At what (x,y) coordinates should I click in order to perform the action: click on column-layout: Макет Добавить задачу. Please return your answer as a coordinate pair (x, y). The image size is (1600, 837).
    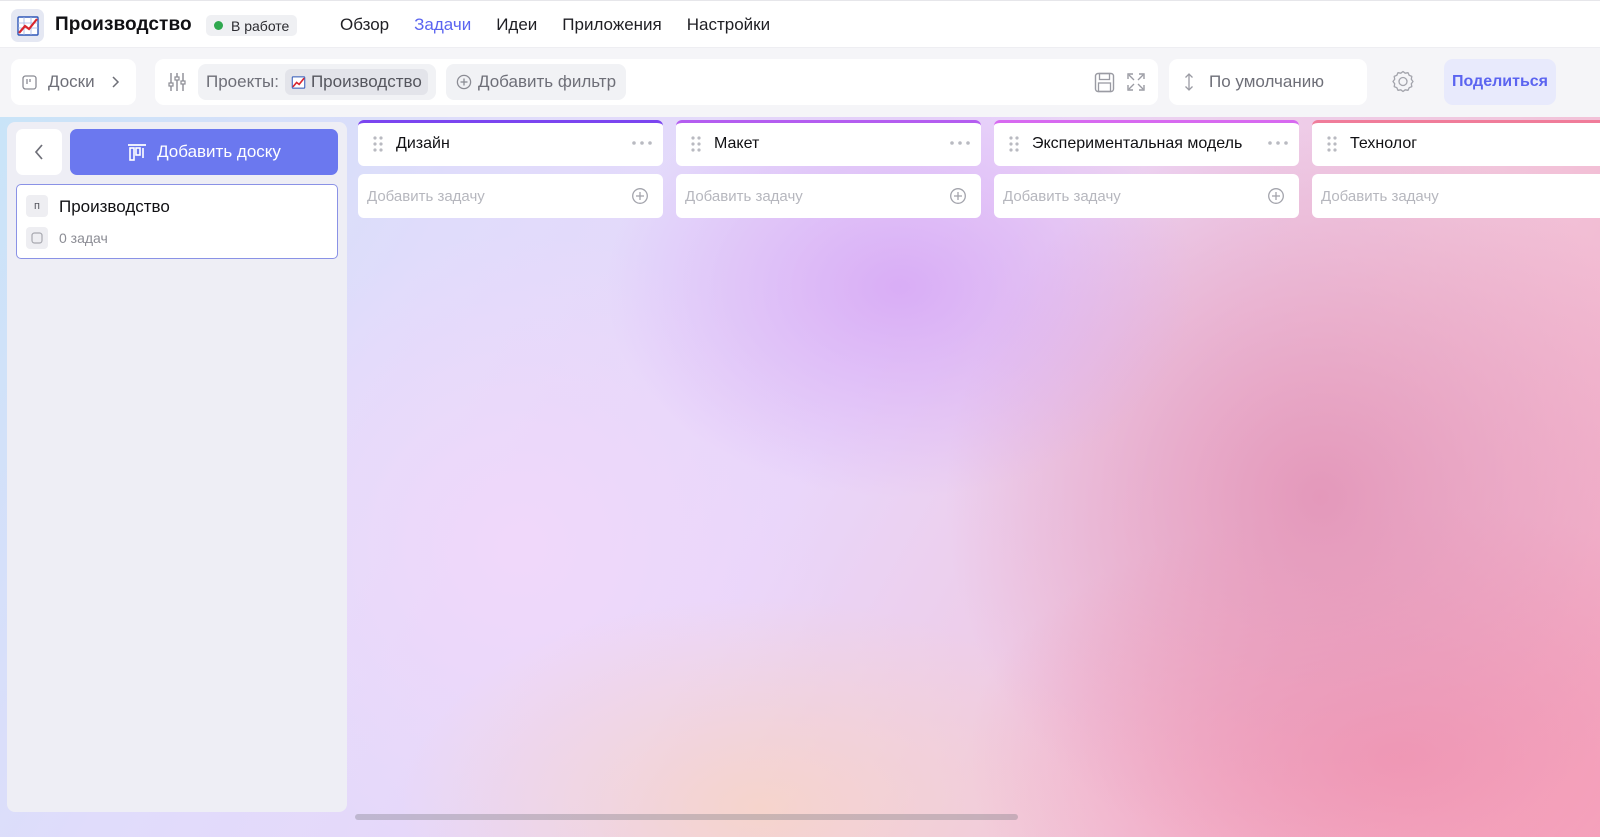
    Looking at the image, I should click on (828, 169).